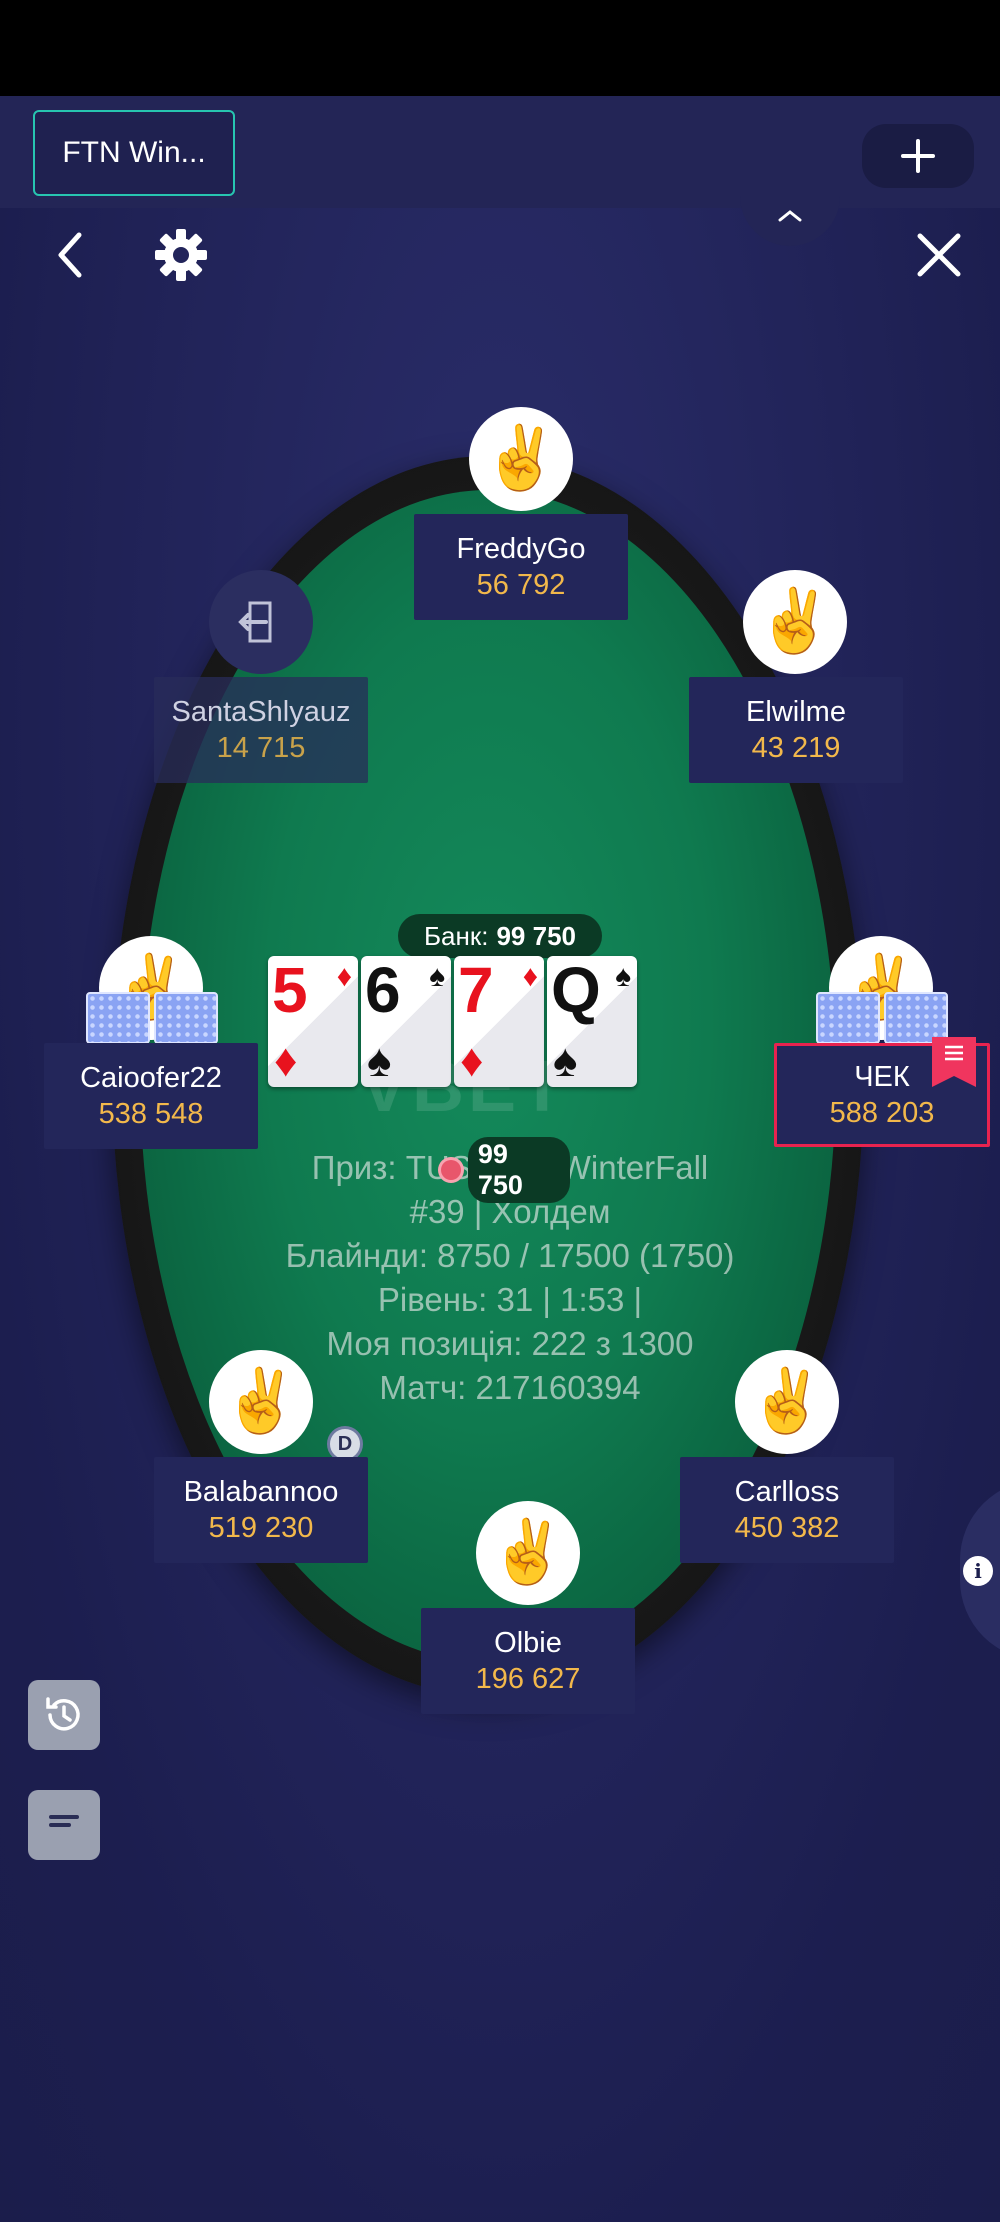 The height and width of the screenshot is (2222, 1000). Describe the element at coordinates (261, 748) in the screenshot. I see `player-stack: 14 715` at that location.